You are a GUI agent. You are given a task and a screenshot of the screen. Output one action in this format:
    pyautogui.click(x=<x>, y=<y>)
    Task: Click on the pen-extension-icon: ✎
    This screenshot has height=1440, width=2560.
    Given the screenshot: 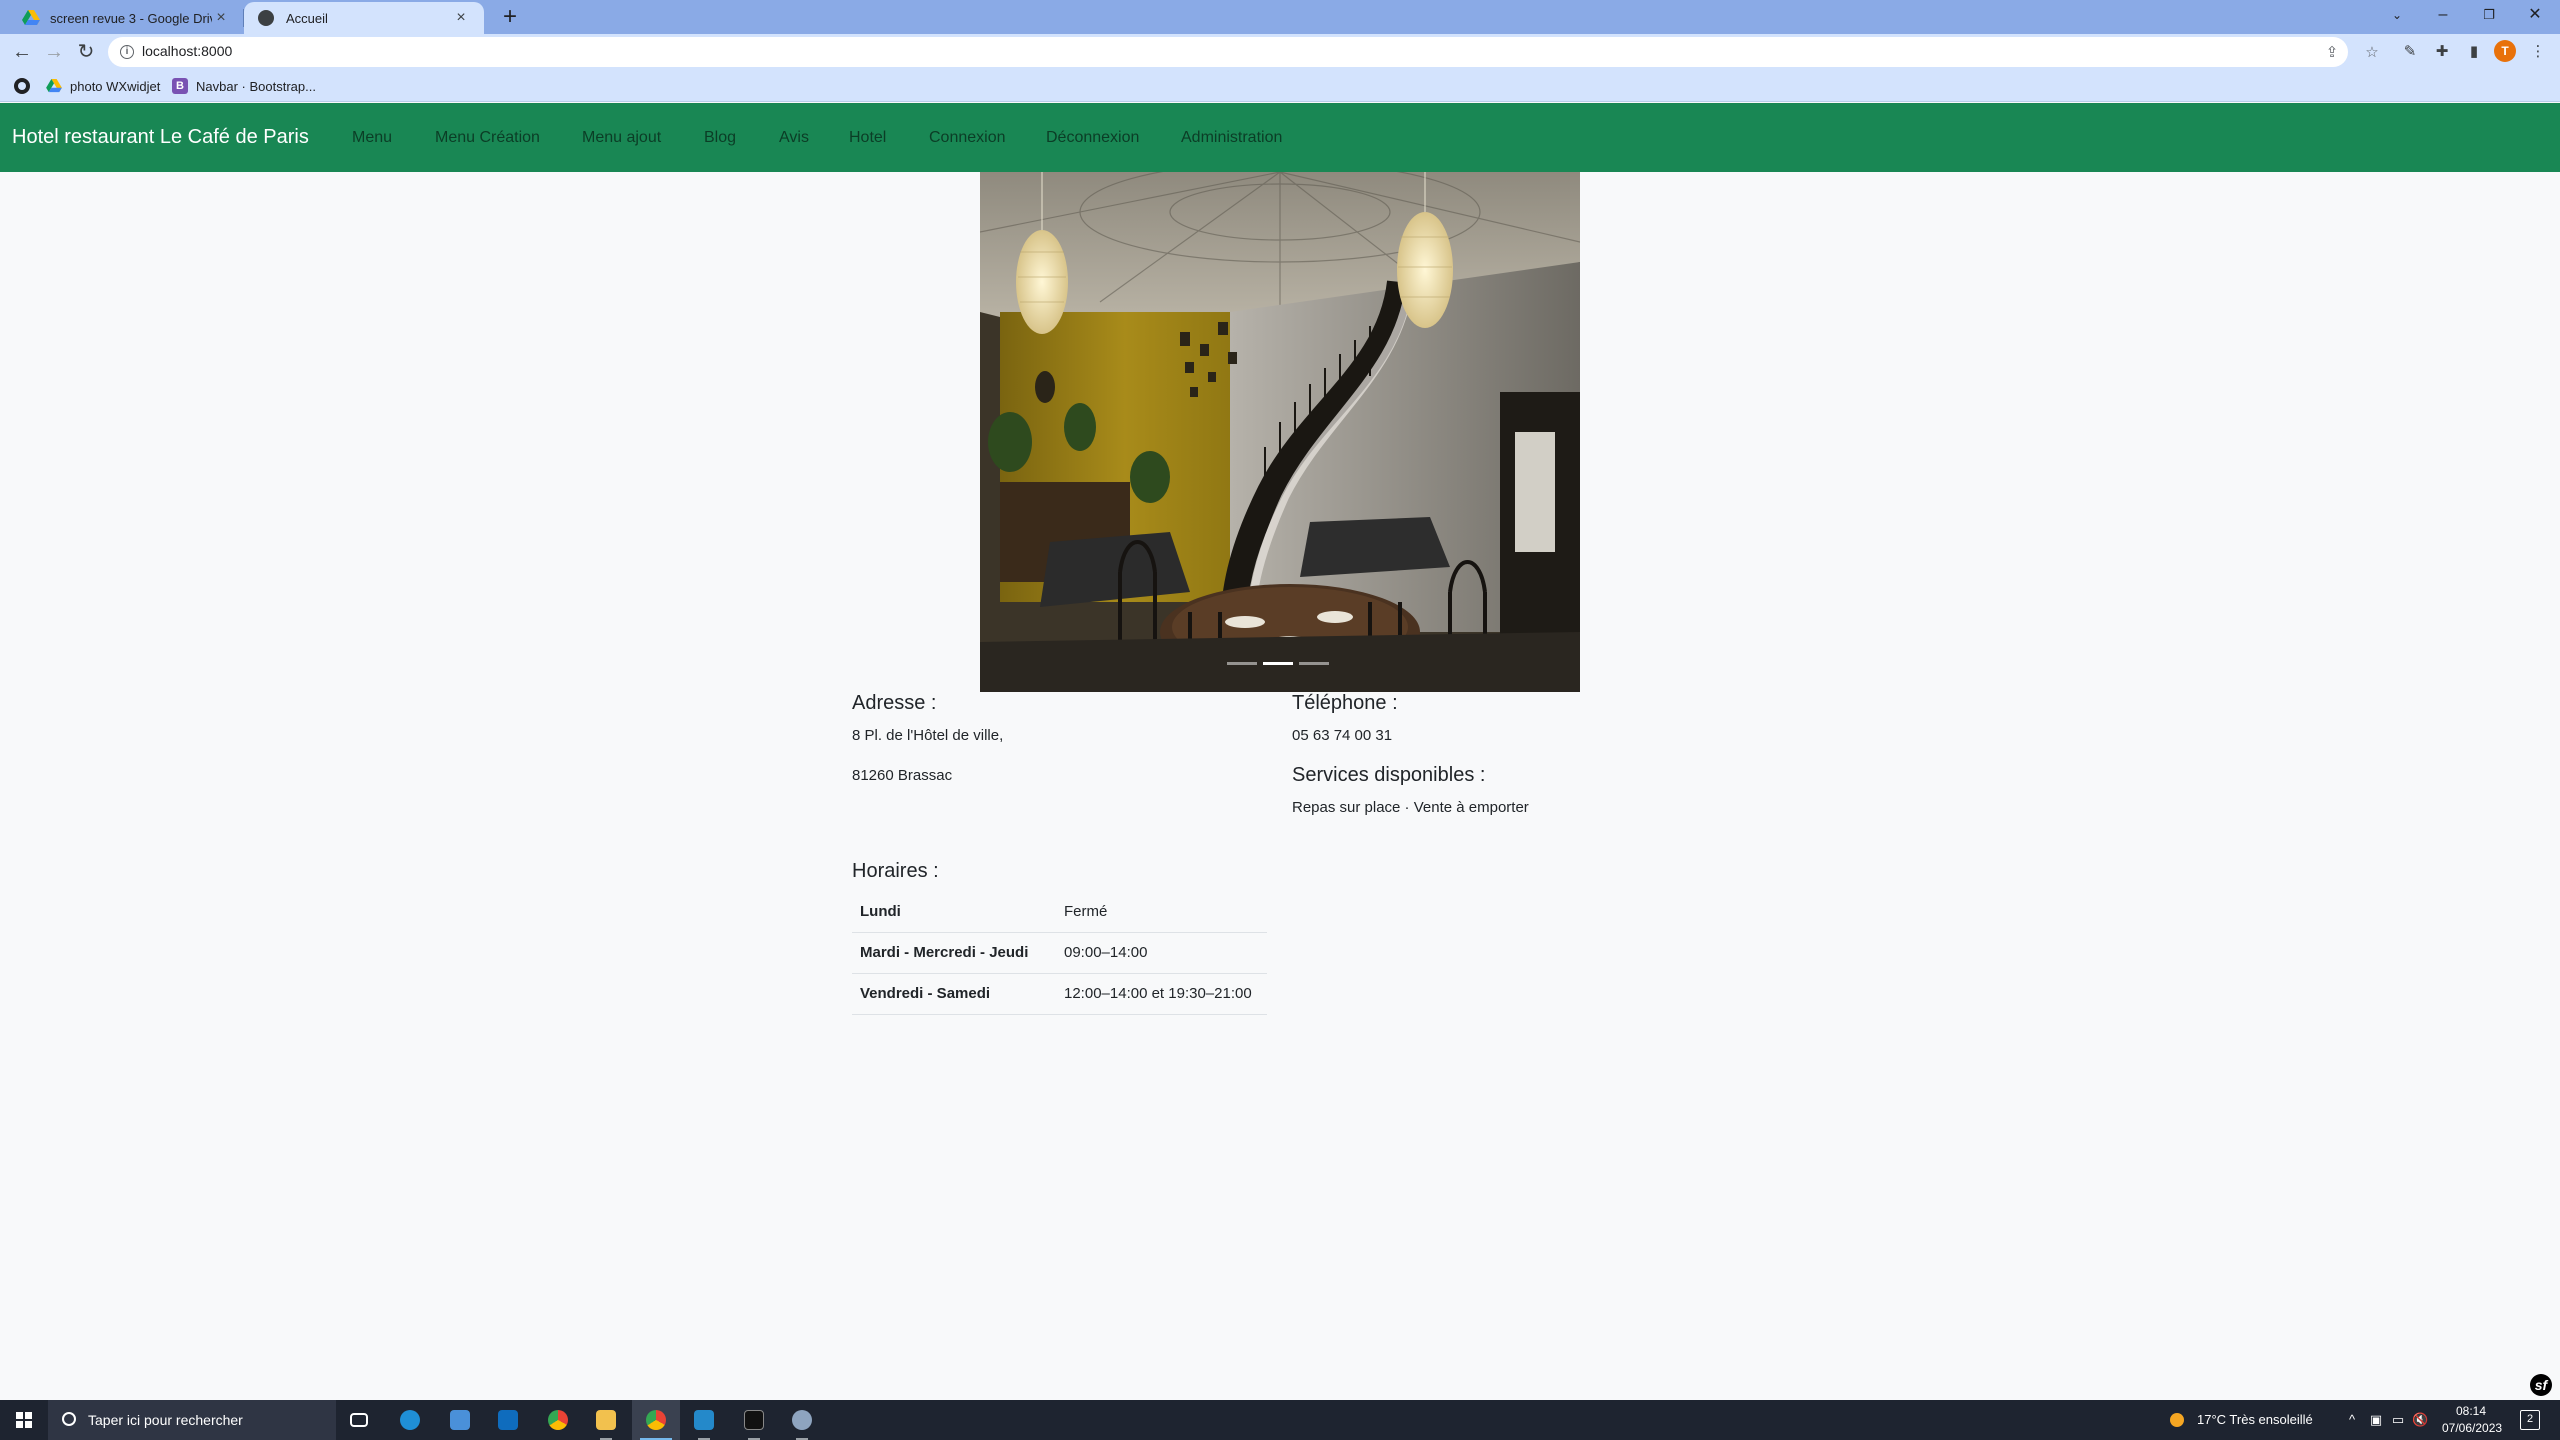 What is the action you would take?
    pyautogui.click(x=2410, y=52)
    